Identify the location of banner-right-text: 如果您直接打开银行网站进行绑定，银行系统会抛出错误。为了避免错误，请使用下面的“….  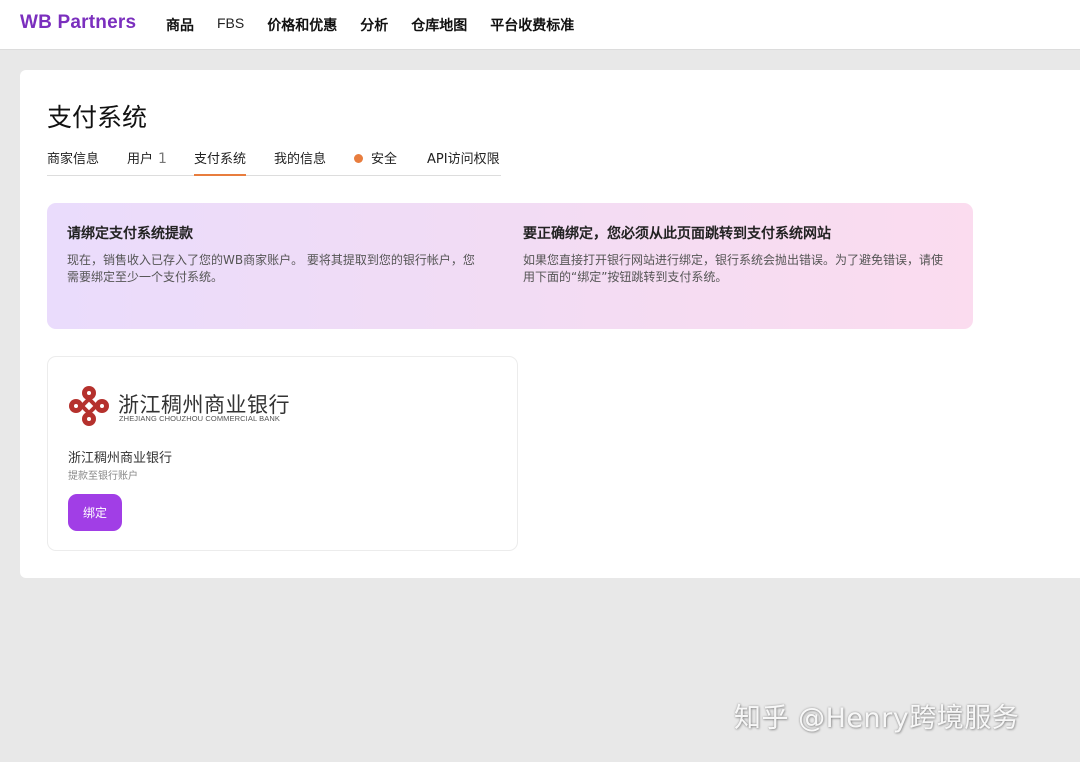
(733, 268).